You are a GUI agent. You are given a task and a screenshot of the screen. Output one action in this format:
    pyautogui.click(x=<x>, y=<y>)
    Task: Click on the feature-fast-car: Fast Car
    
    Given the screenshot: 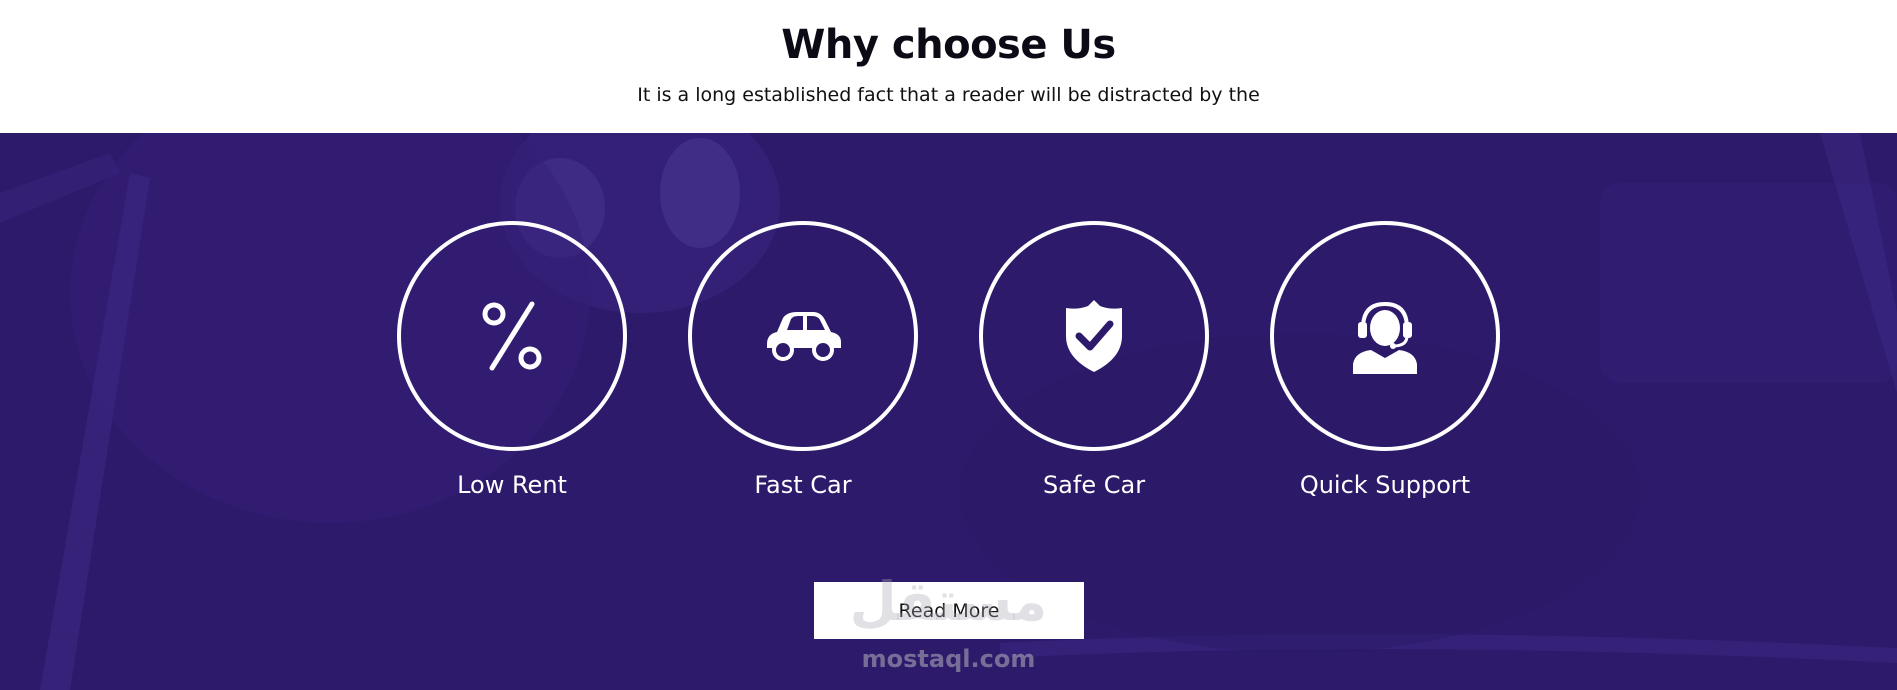 What is the action you would take?
    pyautogui.click(x=803, y=360)
    